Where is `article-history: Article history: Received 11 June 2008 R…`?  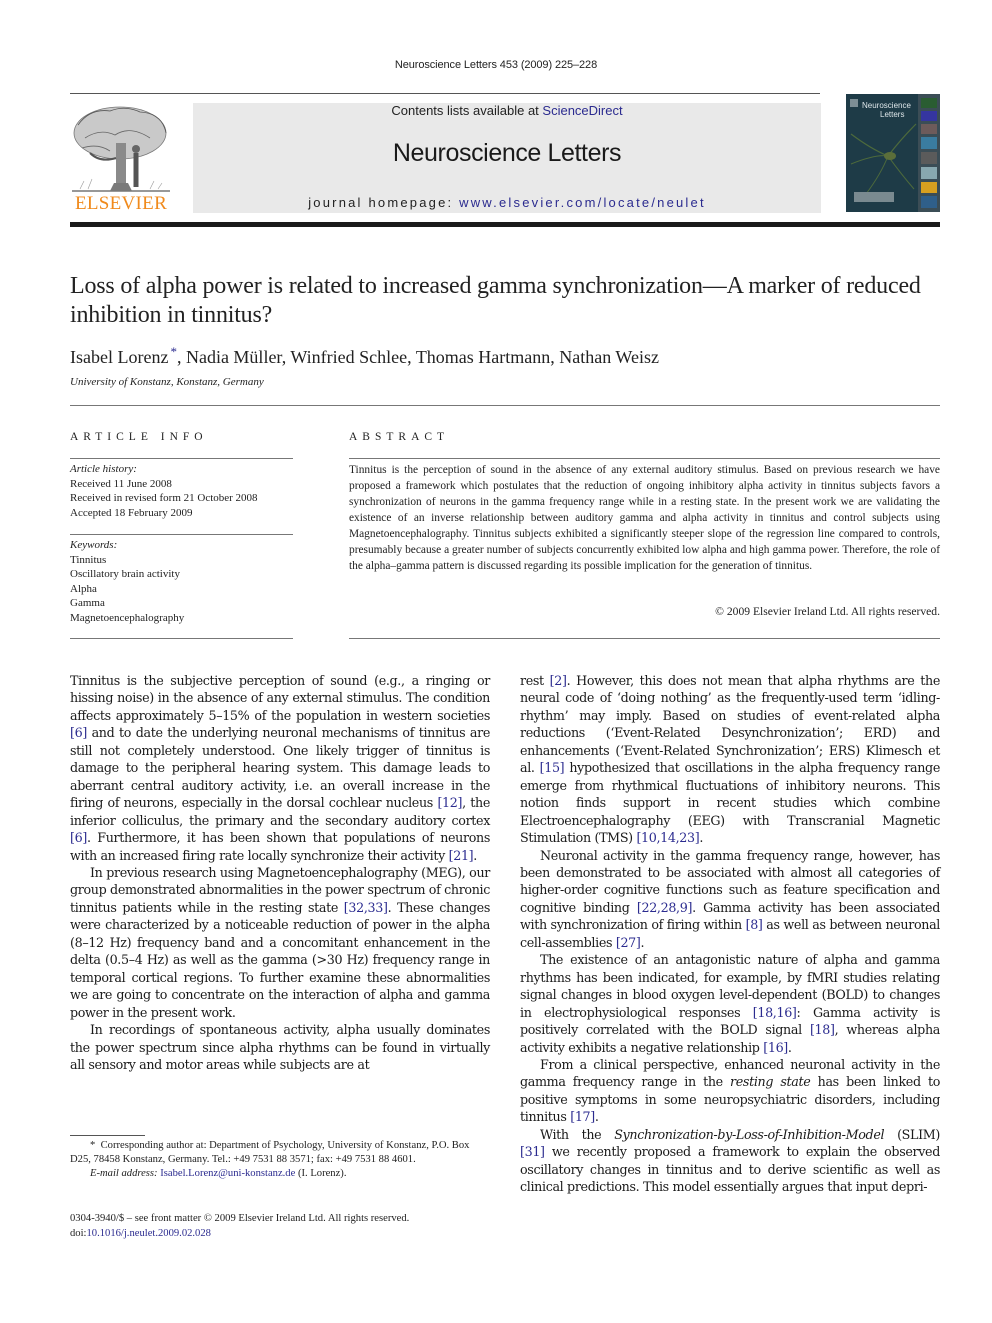 article-history: Article history: Received 11 June 2008 R… is located at coordinates (164, 491).